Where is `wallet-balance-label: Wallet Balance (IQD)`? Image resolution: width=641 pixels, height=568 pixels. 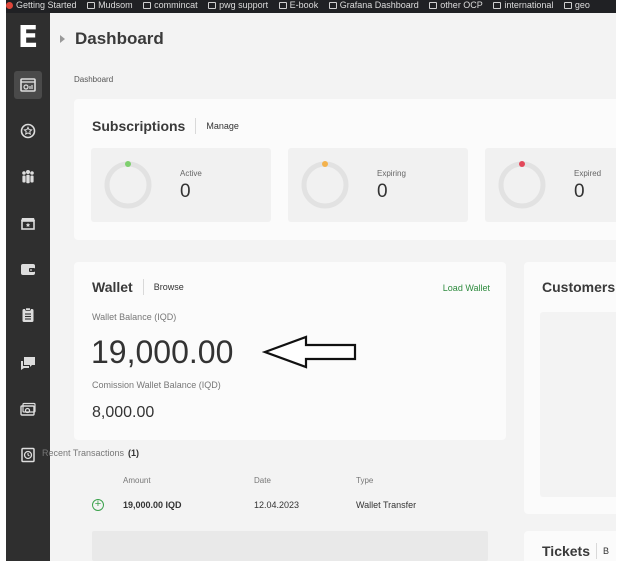
wallet-balance-label: Wallet Balance (IQD) is located at coordinates (134, 317).